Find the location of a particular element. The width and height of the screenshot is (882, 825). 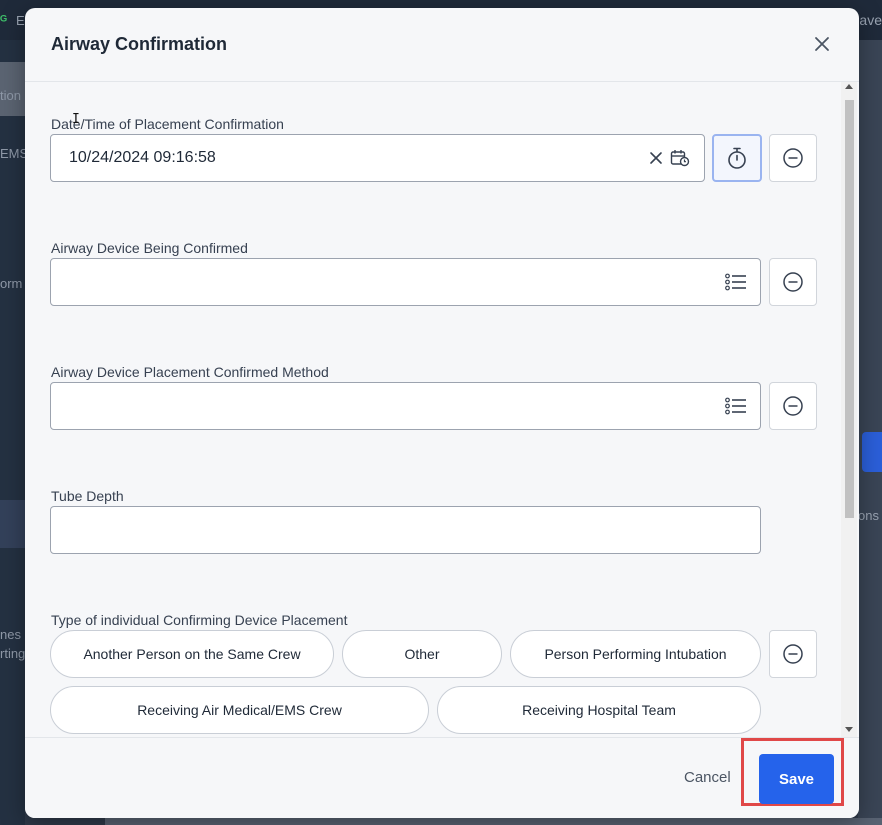

tube-depth-label: Tube Depth is located at coordinates (87, 496).